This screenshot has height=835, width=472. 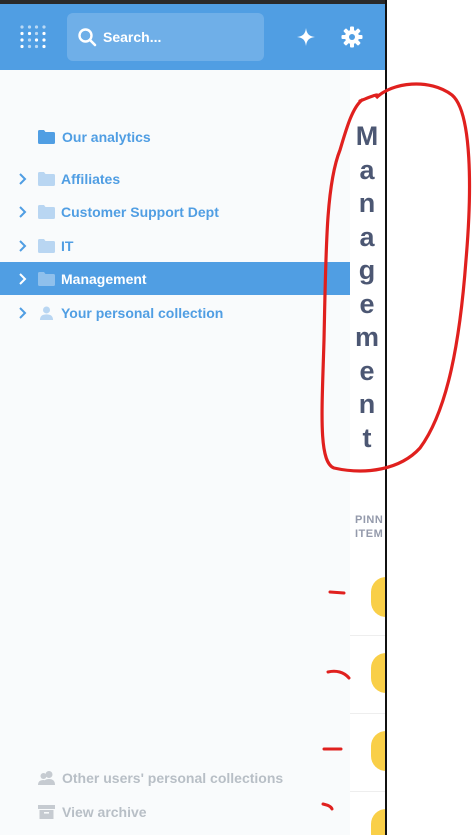 I want to click on title-letter: t, so click(x=367, y=437).